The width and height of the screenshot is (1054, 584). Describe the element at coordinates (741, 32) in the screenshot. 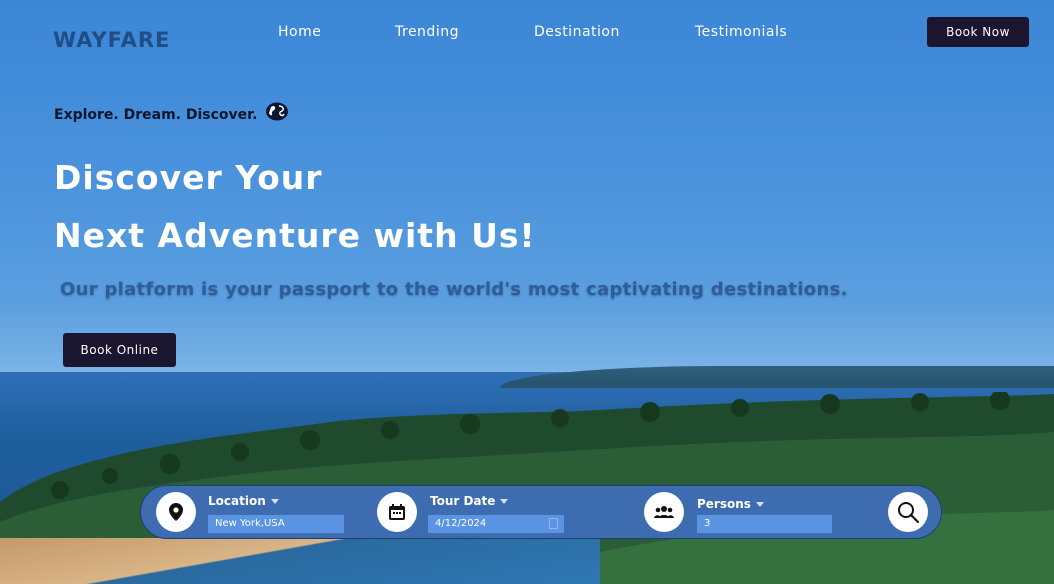

I see `nav-testimonials: Testimonials` at that location.